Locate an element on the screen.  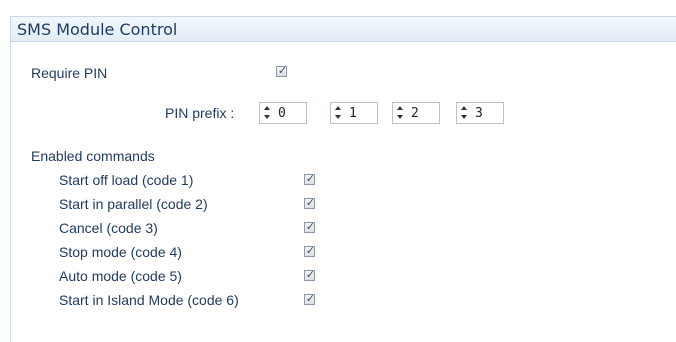
command-label: Cancel (code 3) is located at coordinates (108, 228).